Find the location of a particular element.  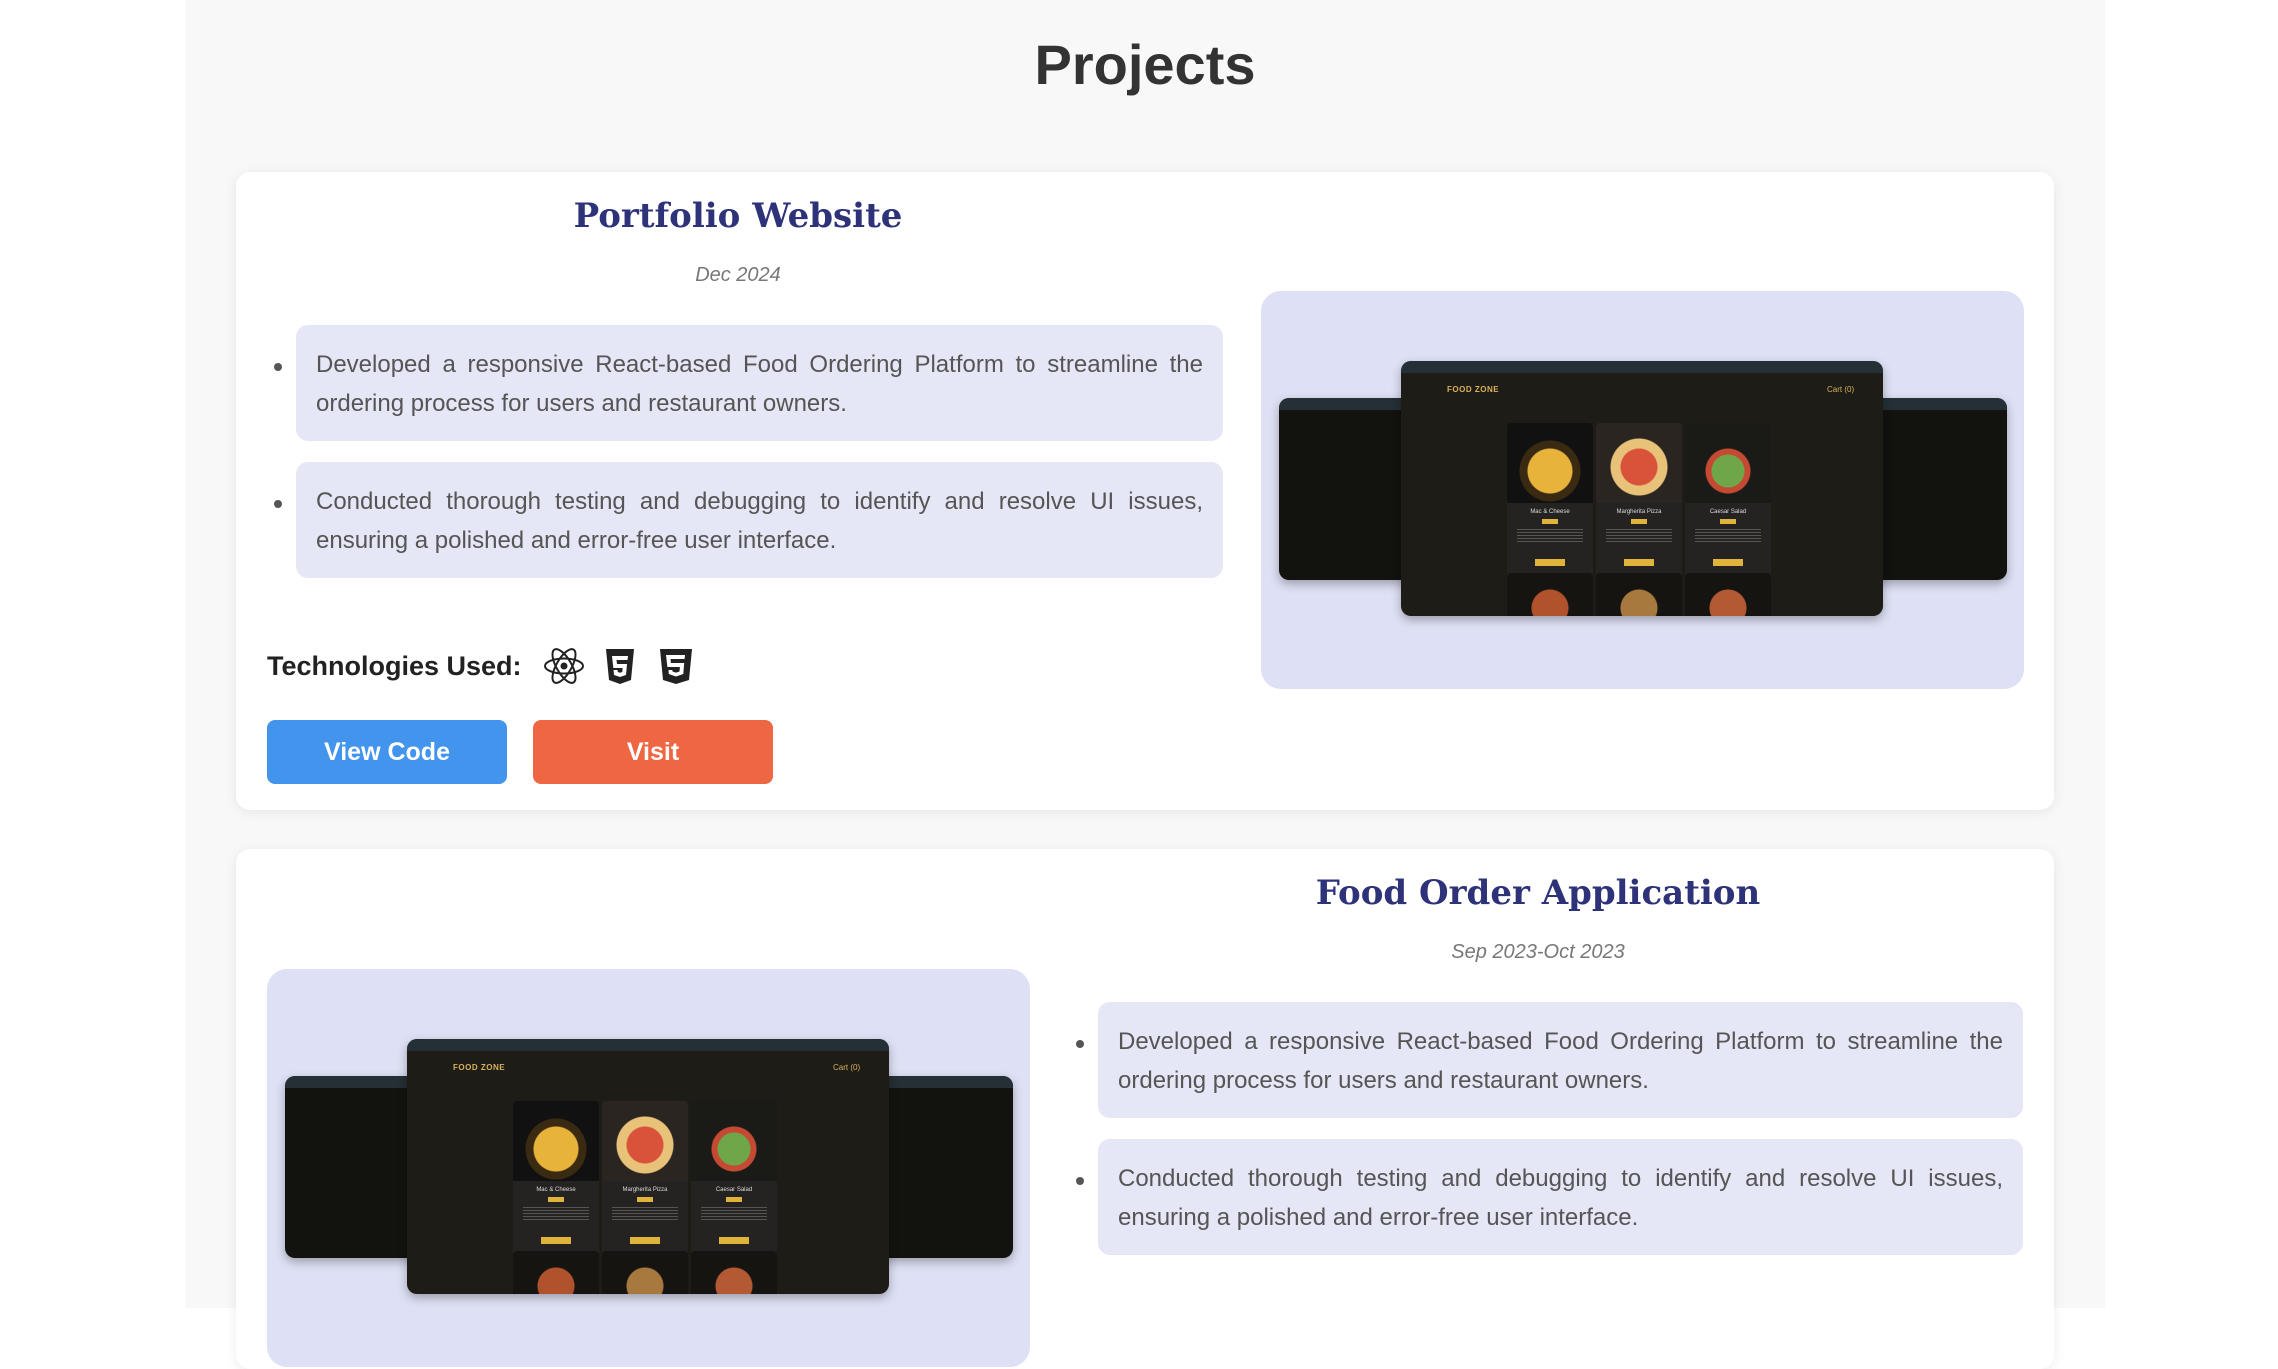

css3-icon is located at coordinates (676, 666).